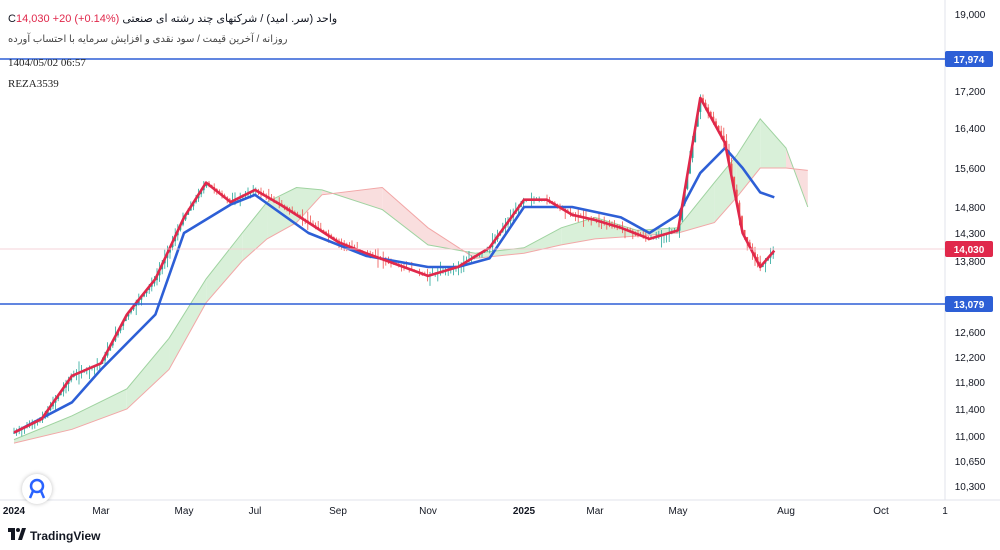 This screenshot has width=1000, height=550. What do you see at coordinates (255, 511) in the screenshot?
I see `x-tick-label: Jul` at bounding box center [255, 511].